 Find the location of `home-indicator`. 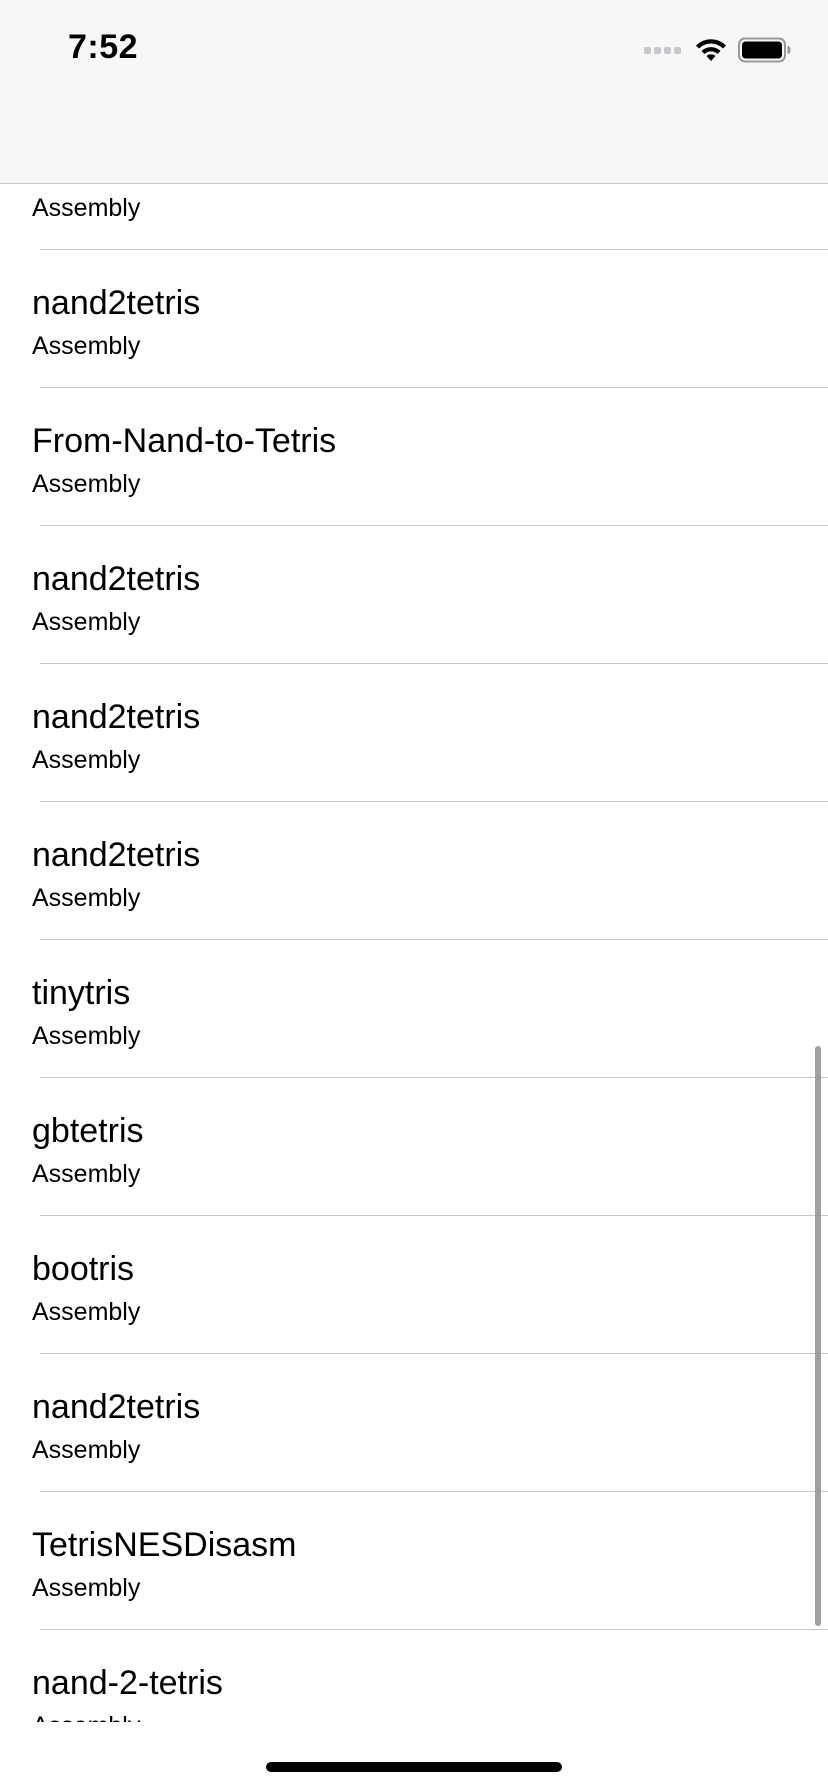

home-indicator is located at coordinates (414, 1767).